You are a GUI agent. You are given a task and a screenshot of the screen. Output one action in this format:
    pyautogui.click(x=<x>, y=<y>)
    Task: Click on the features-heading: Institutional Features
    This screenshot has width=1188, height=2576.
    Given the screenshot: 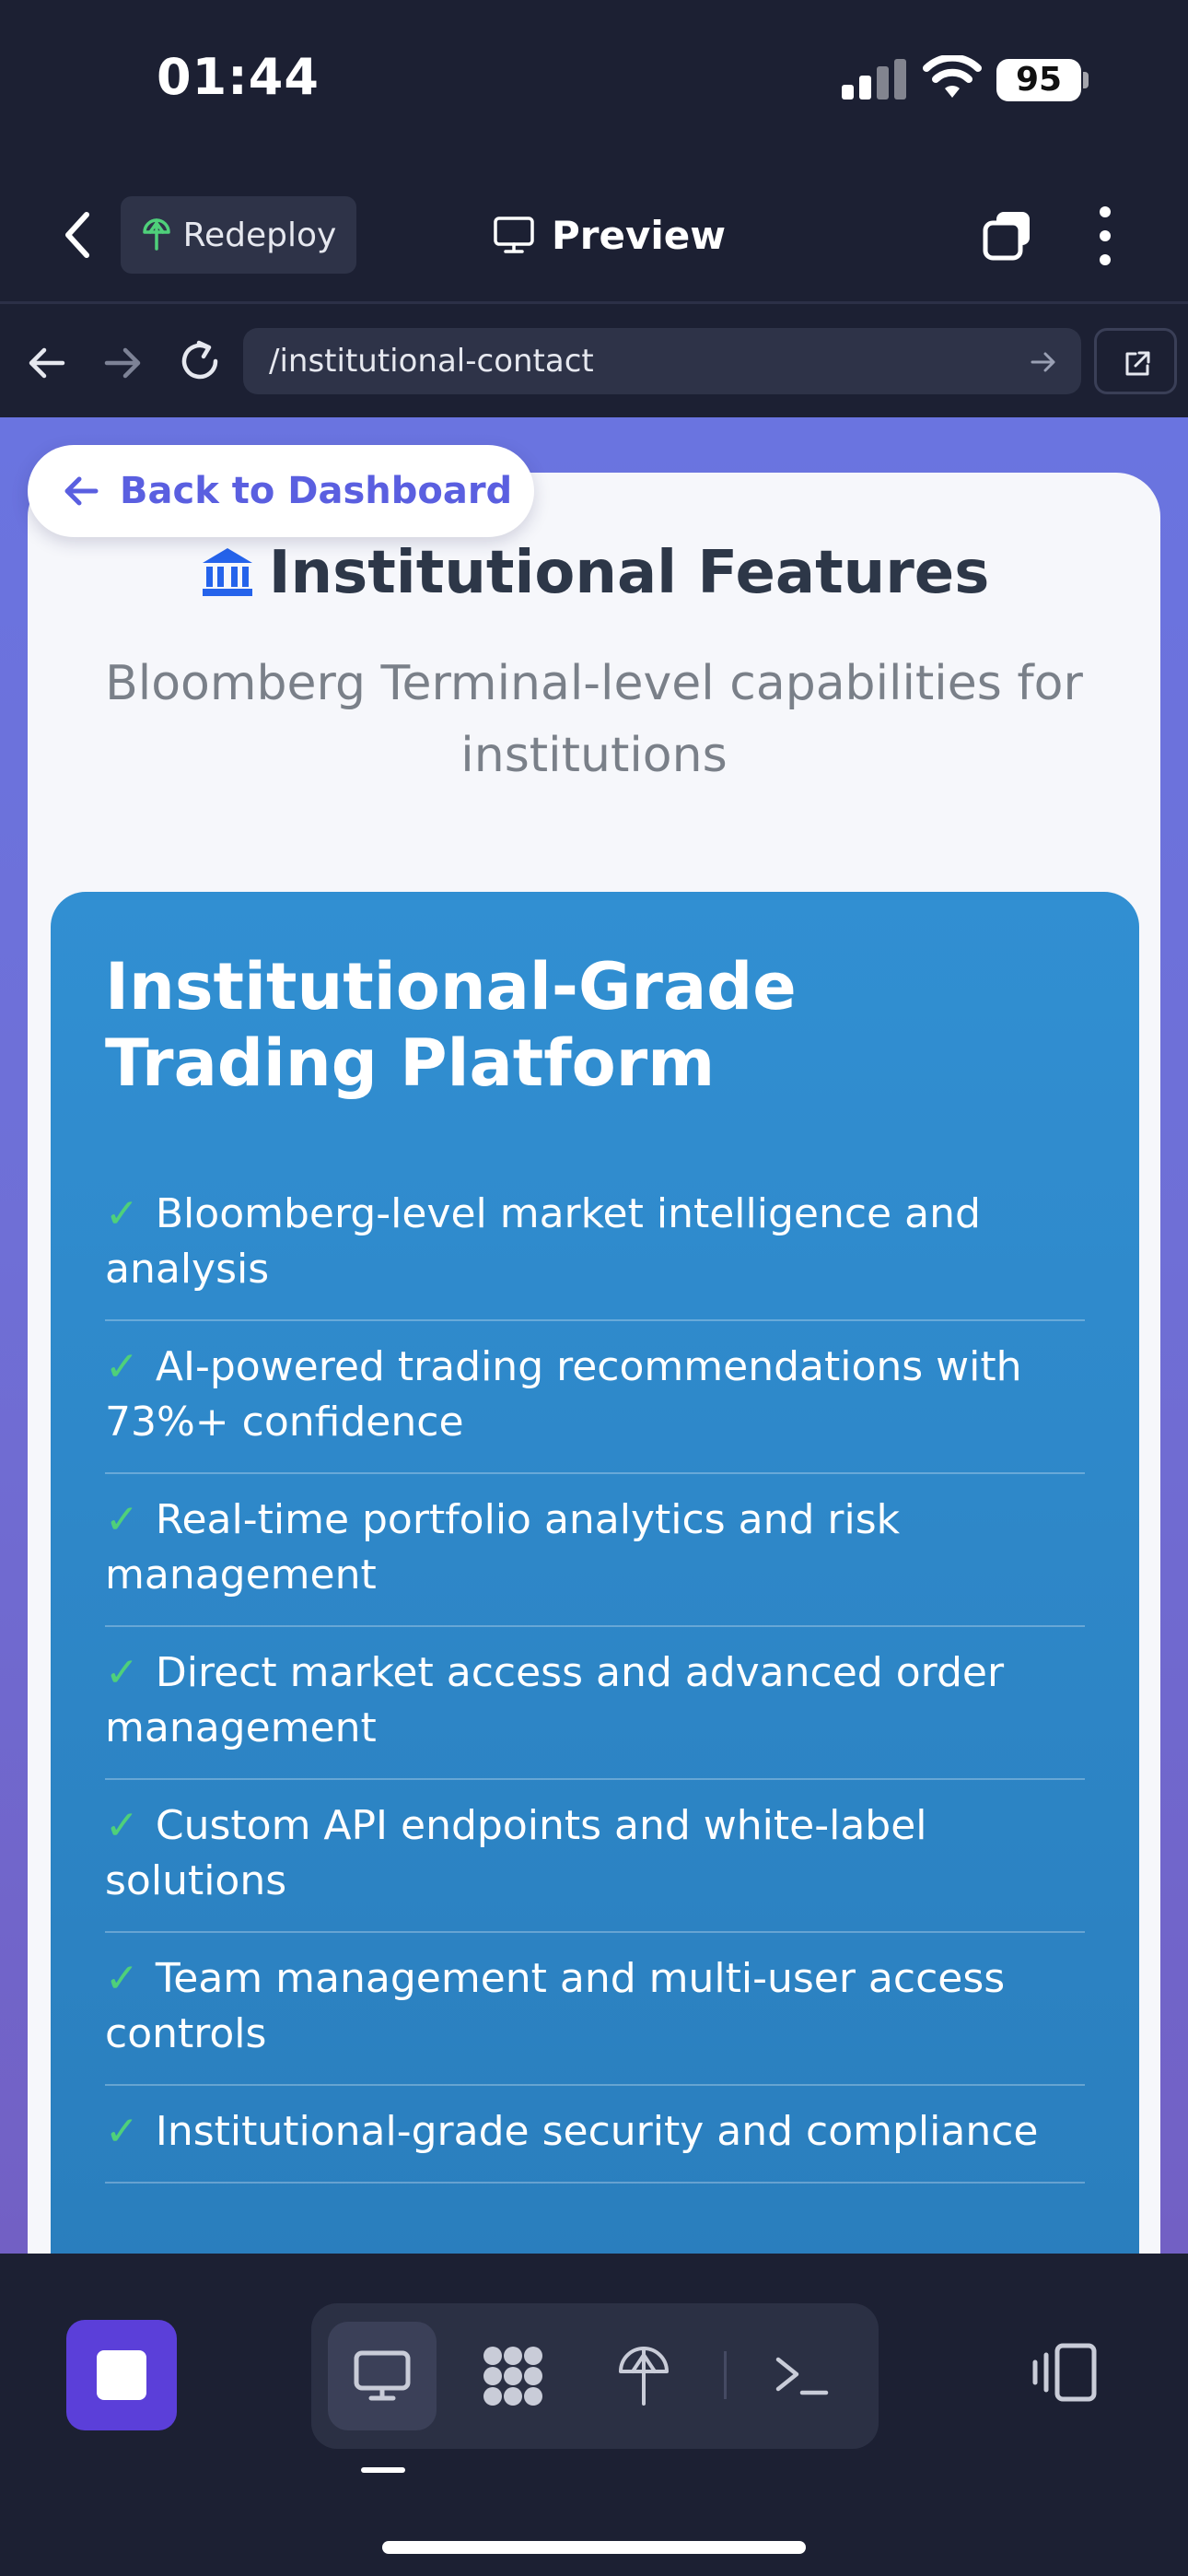 What is the action you would take?
    pyautogui.click(x=594, y=573)
    